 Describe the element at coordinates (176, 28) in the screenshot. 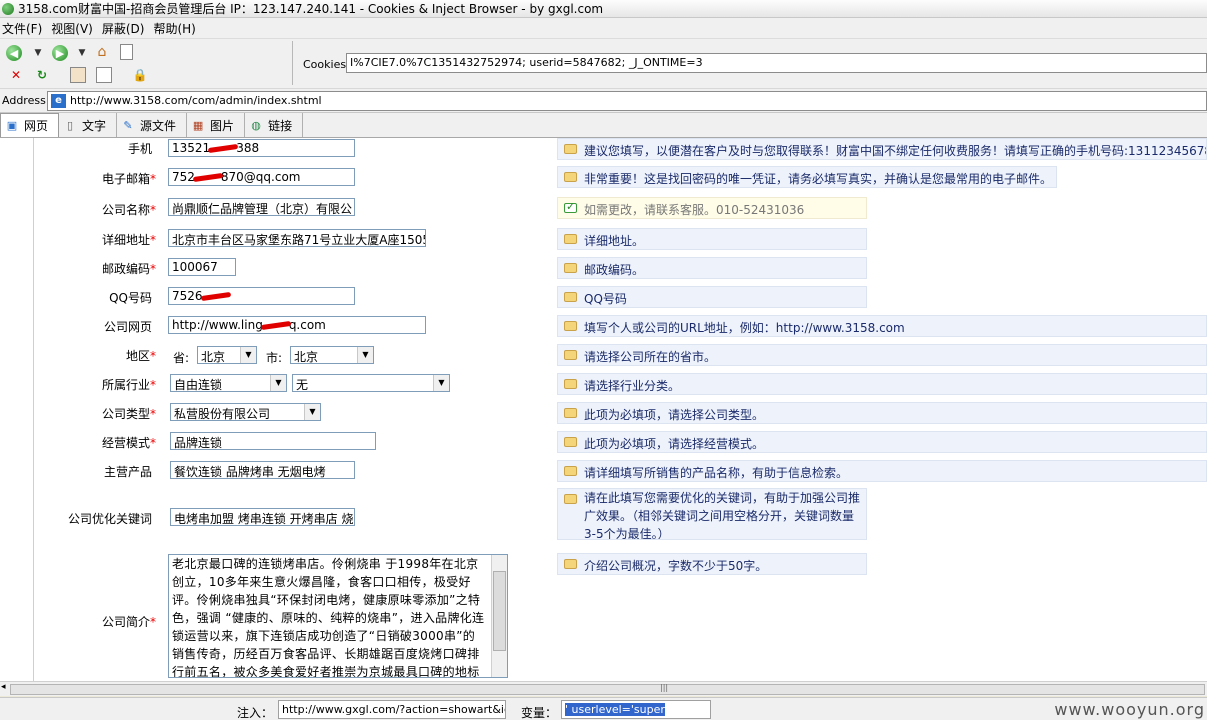

I see `menu-help: 帮助(H)` at that location.